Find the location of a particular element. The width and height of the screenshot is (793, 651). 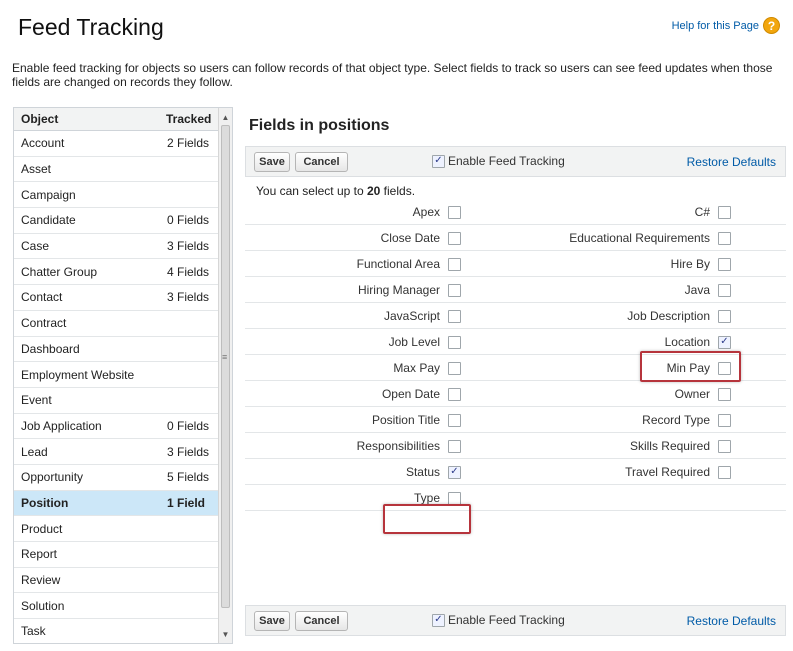

field-checkbox-type is located at coordinates (454, 498).